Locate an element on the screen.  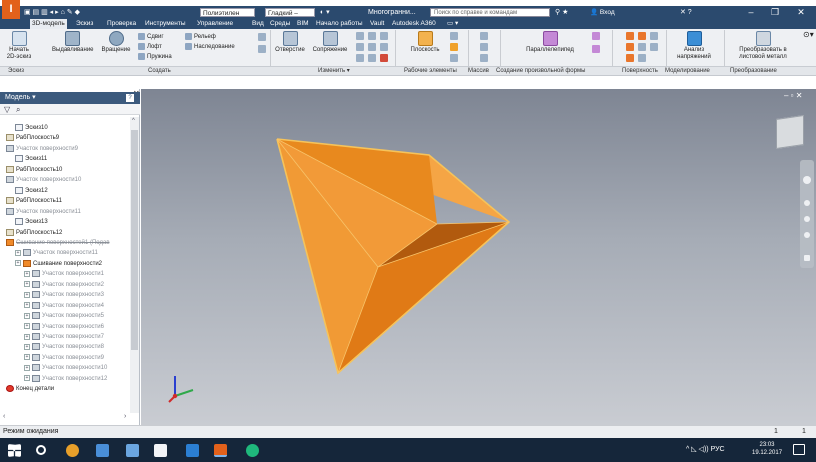
tab-sketch: Эскиз is located at coordinates (84, 24).